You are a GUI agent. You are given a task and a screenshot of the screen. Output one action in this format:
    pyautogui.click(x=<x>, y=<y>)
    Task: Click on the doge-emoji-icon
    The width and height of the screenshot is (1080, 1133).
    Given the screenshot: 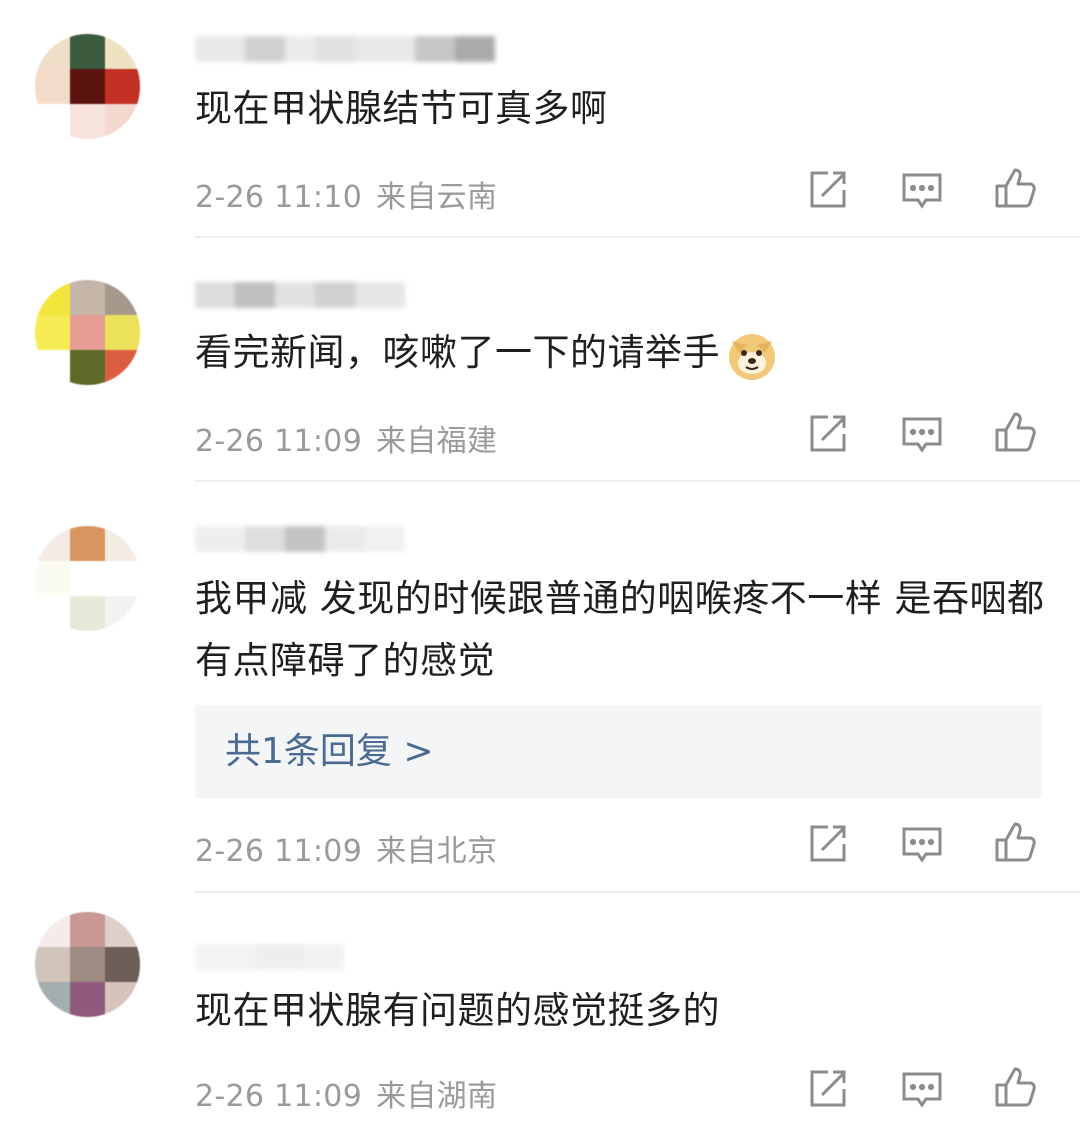 What is the action you would take?
    pyautogui.click(x=752, y=356)
    